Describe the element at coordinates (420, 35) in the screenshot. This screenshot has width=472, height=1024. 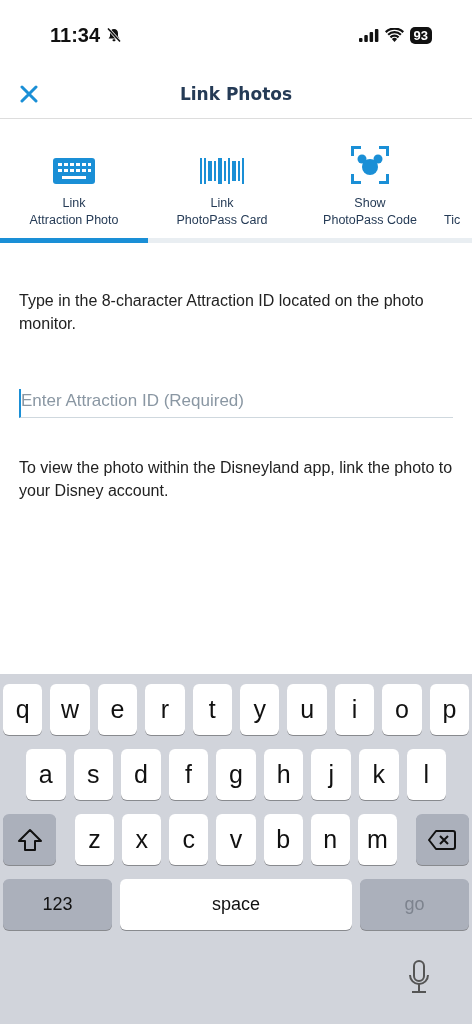
I see `battery-level: 93` at that location.